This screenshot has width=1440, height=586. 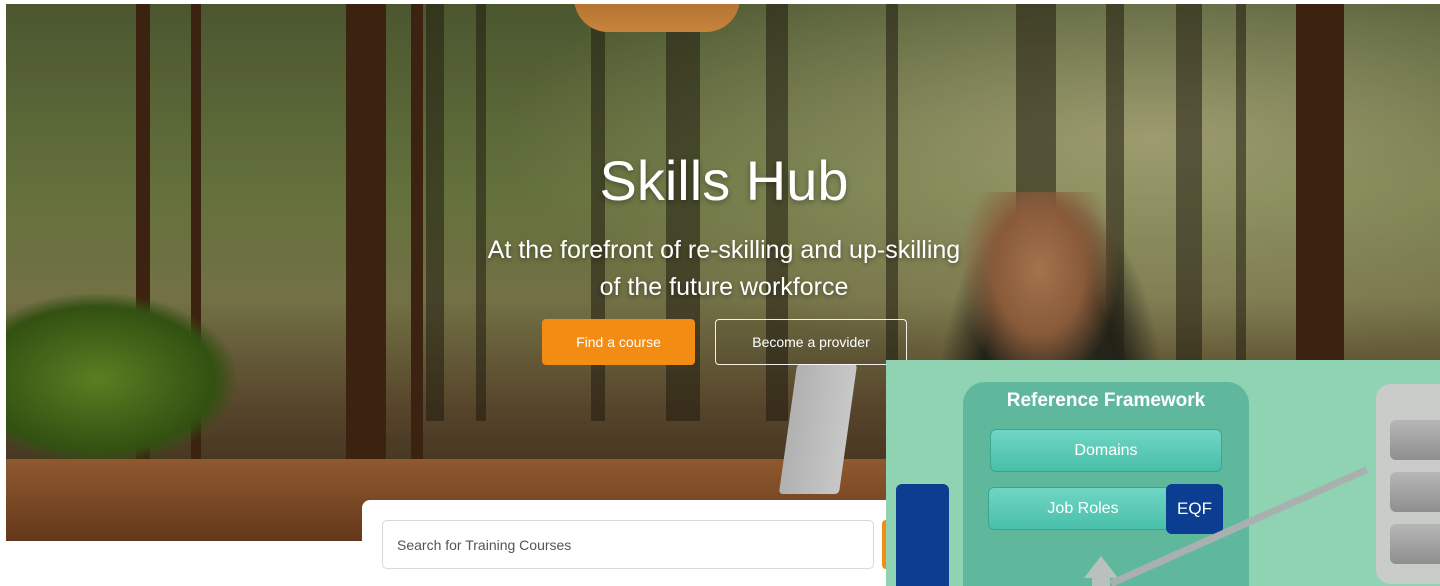 What do you see at coordinates (1194, 509) in the screenshot?
I see `eqf-badge: EQF` at bounding box center [1194, 509].